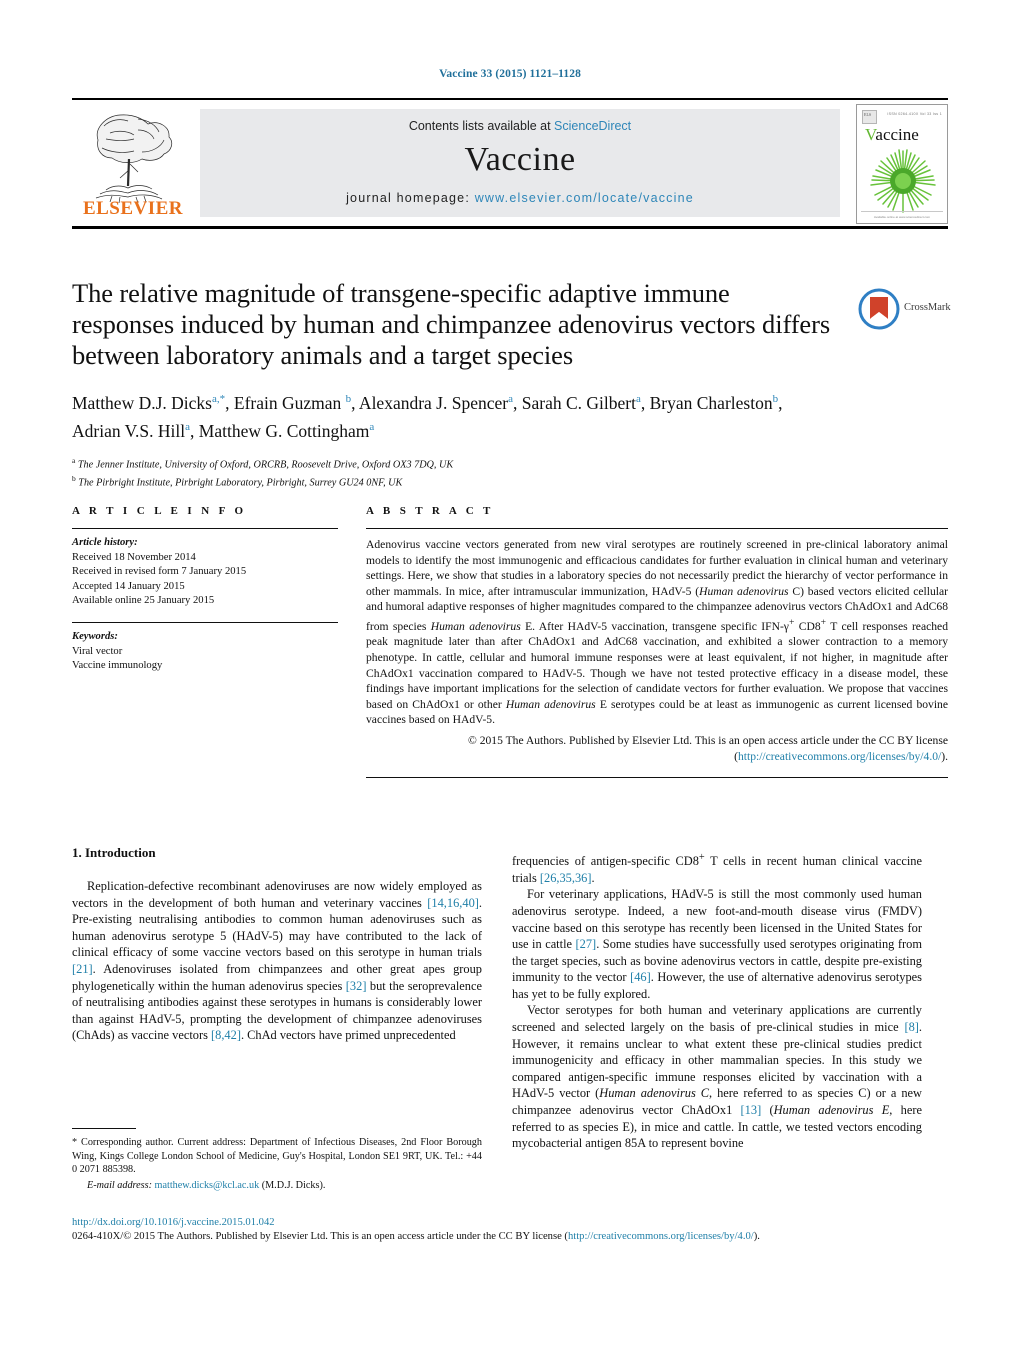 This screenshot has width=1020, height=1351. Describe the element at coordinates (879, 309) in the screenshot. I see `crossmark-icon` at that location.